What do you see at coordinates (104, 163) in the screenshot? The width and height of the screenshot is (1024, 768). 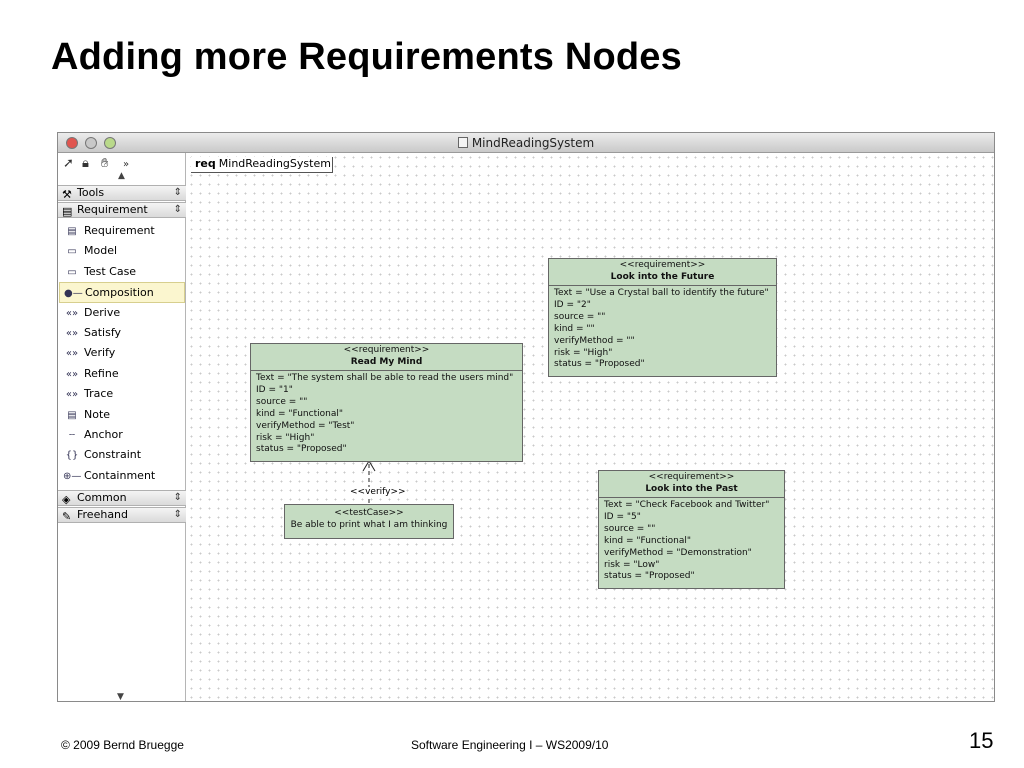 I see `hand-icon: ✋︎` at bounding box center [104, 163].